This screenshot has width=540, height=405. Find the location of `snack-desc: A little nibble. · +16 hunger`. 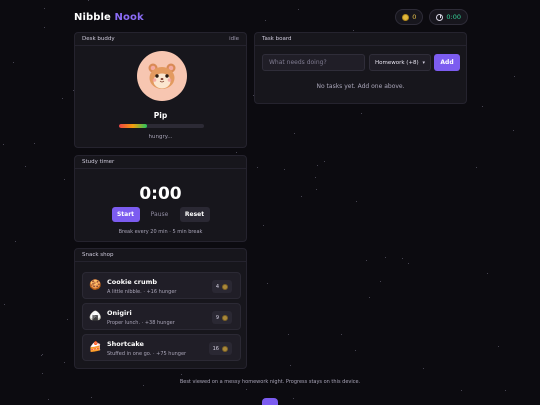

snack-desc: A little nibble. · +16 hunger is located at coordinates (142, 292).